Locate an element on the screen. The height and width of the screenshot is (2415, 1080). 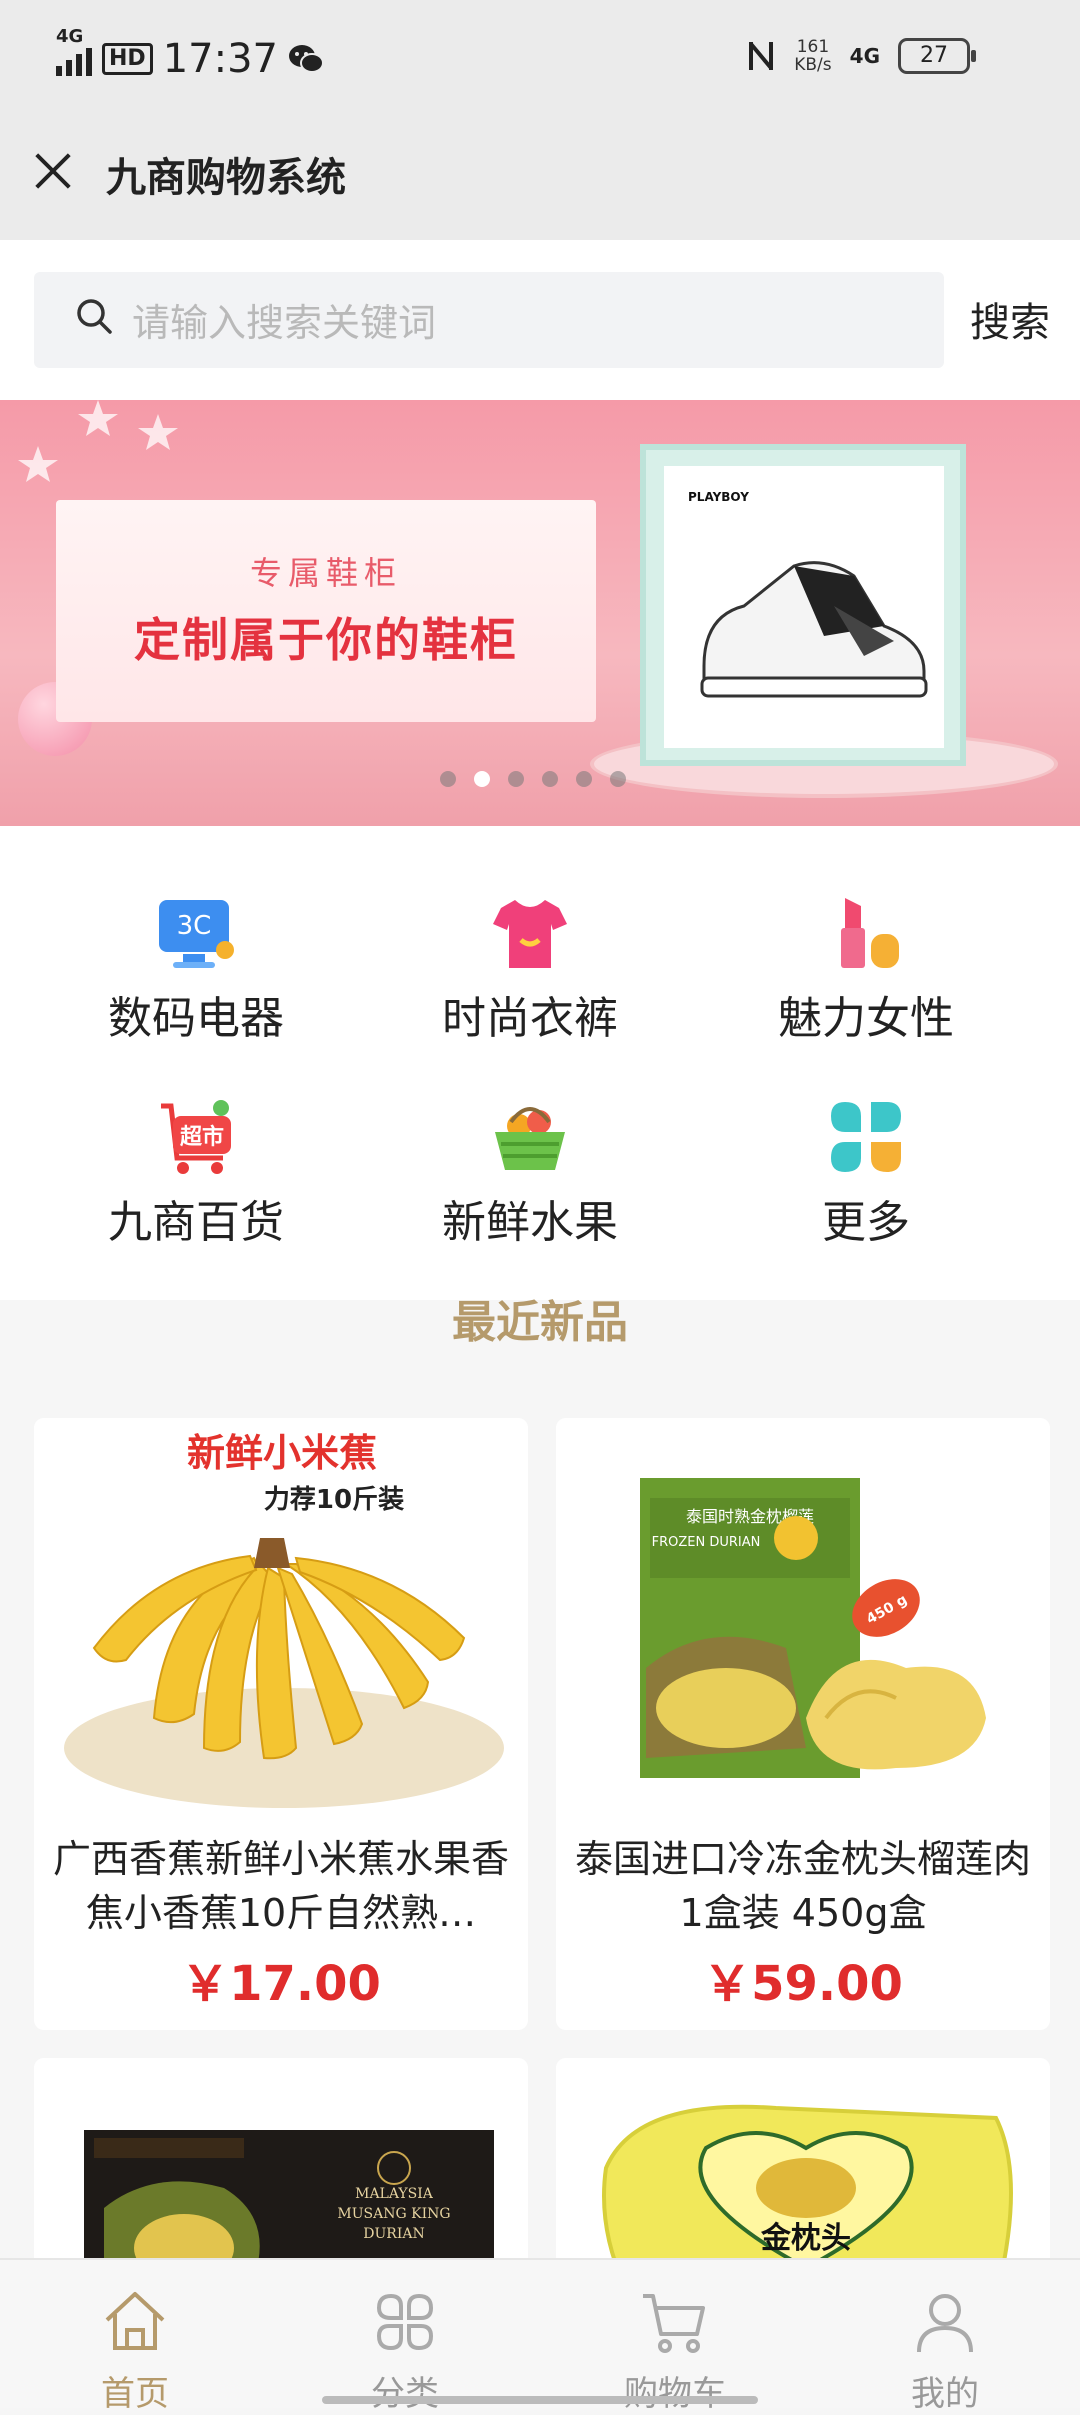
icon-text-3c: 3C is located at coordinates (194, 926).